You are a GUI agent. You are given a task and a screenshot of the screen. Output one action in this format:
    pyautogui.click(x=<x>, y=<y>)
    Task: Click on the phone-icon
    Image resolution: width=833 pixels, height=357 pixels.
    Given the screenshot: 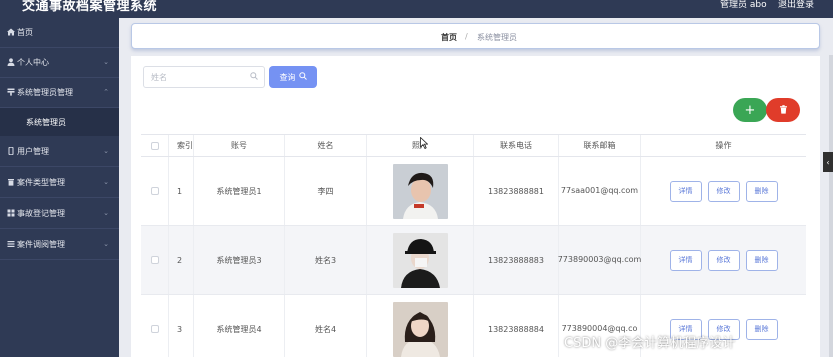 What is the action you would take?
    pyautogui.click(x=12, y=151)
    